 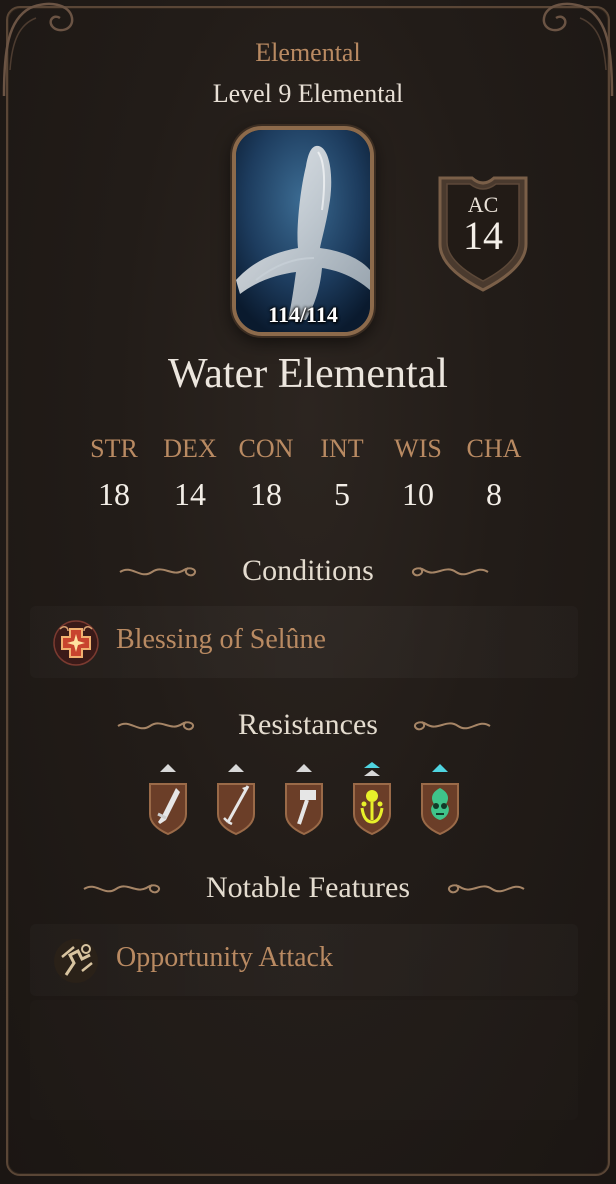 I want to click on opportunity-attack-icon, so click(x=76, y=961).